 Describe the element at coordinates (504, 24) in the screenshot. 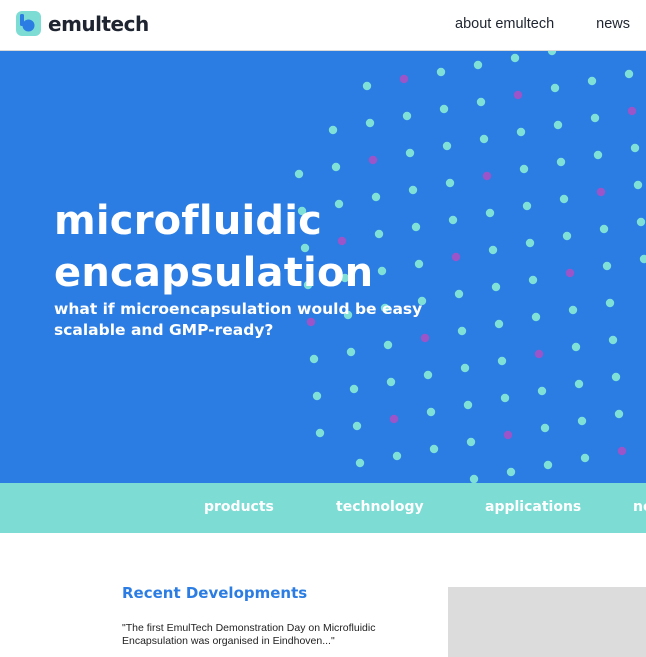

I see `nav-about-emultech: about emultech` at that location.